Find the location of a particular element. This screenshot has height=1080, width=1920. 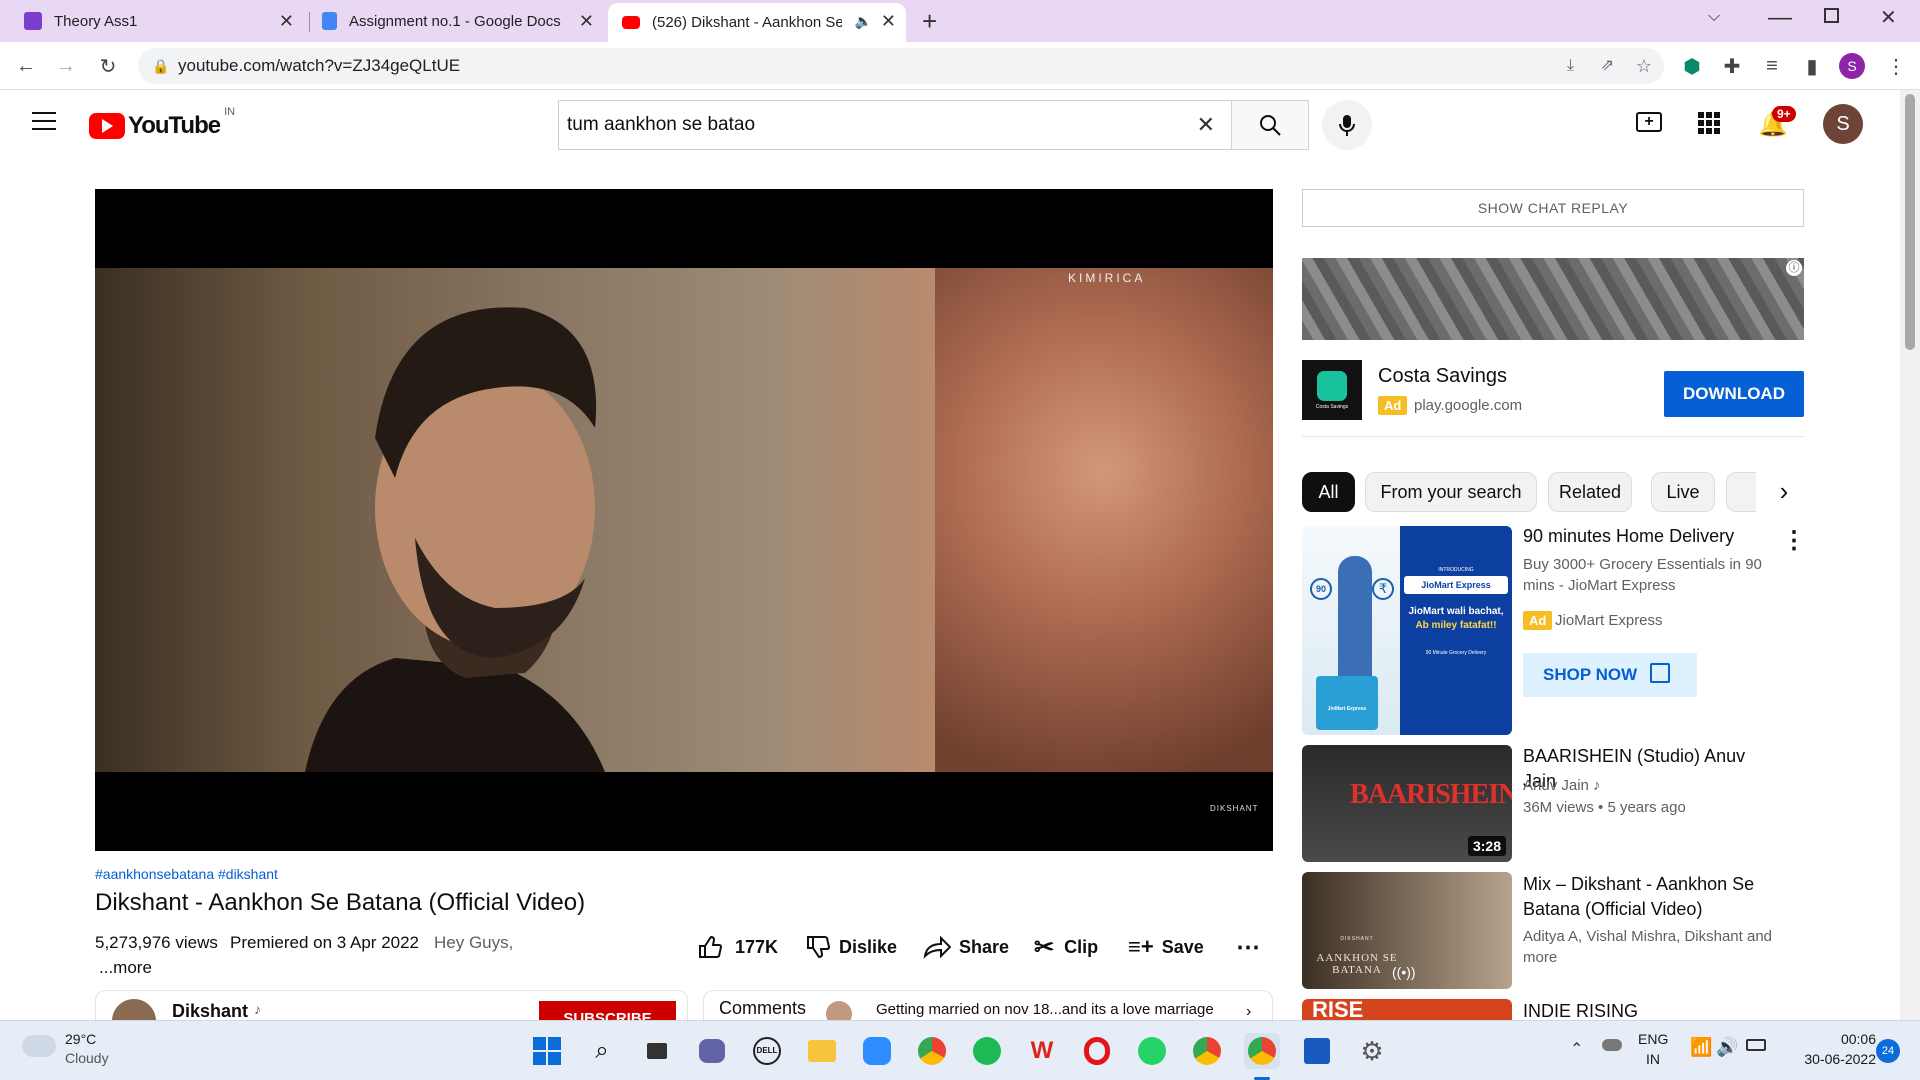

wps-office-icon: W is located at coordinates (1042, 1051).